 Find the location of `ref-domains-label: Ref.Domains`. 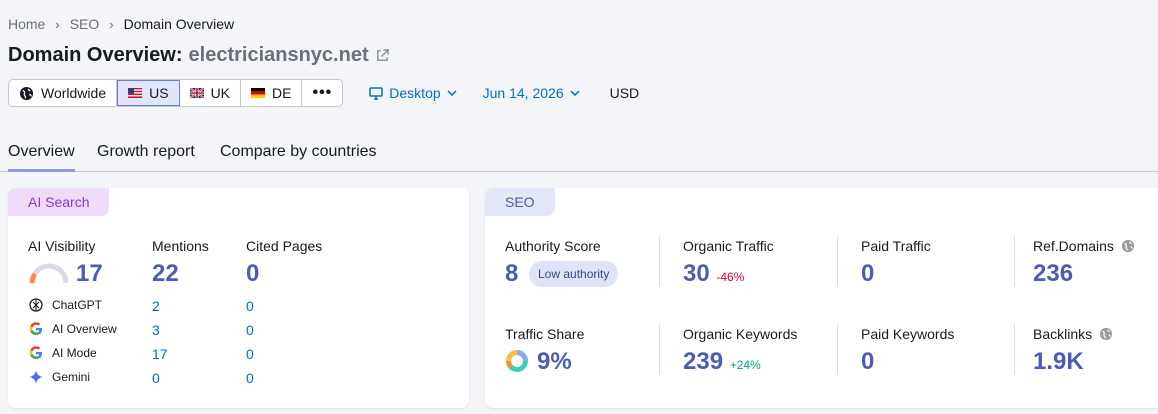

ref-domains-label: Ref.Domains is located at coordinates (1073, 246).